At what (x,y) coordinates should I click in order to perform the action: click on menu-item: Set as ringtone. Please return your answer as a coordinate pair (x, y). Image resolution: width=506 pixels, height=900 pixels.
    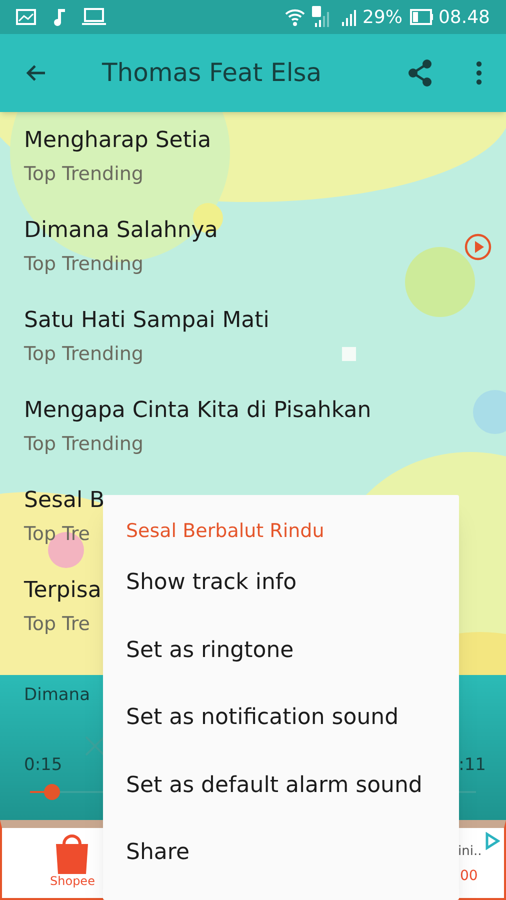
    Looking at the image, I should click on (281, 650).